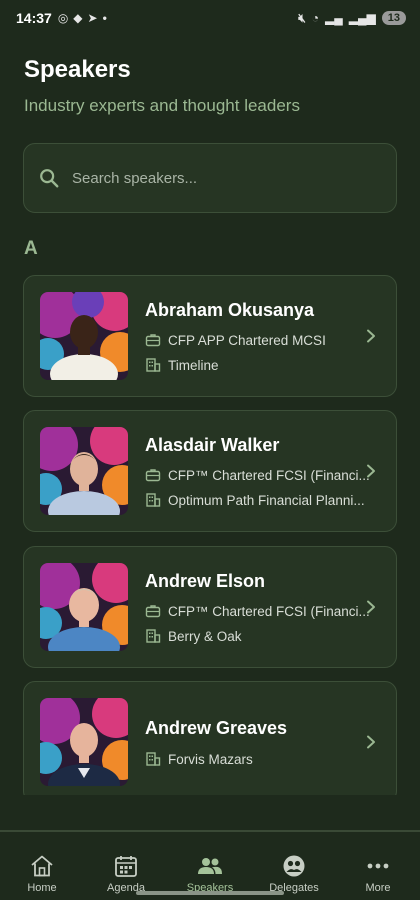 The image size is (420, 900). Describe the element at coordinates (92, 18) in the screenshot. I see `telegram-icon: ➤` at that location.